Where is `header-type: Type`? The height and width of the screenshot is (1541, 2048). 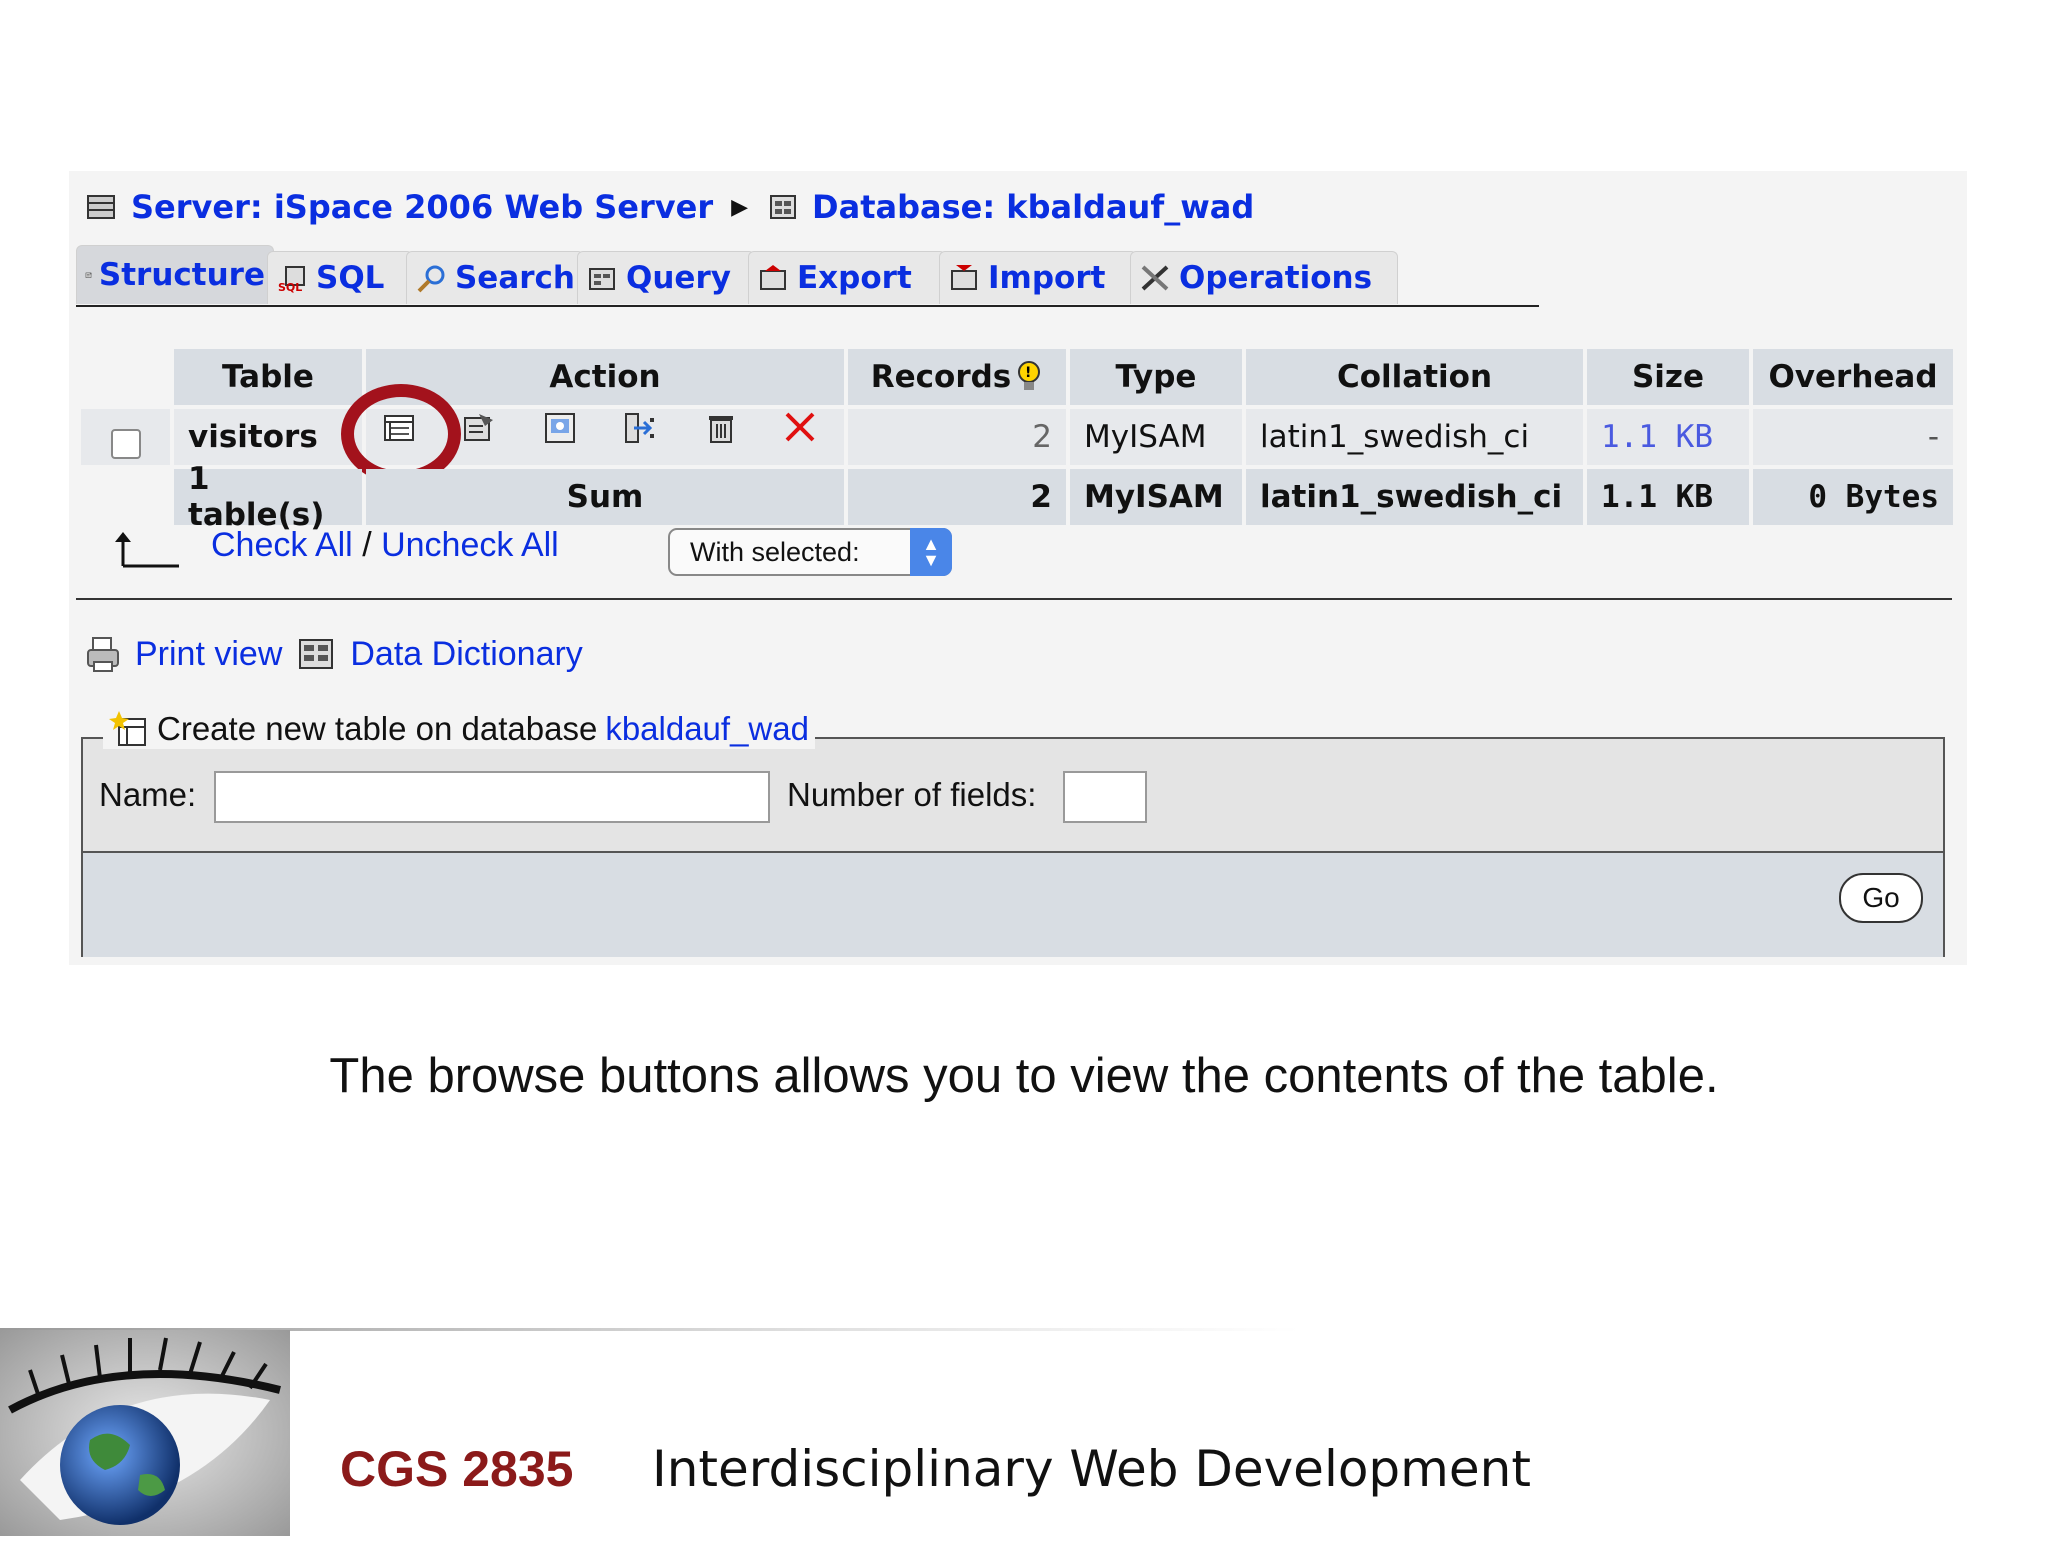
header-type: Type is located at coordinates (1156, 377).